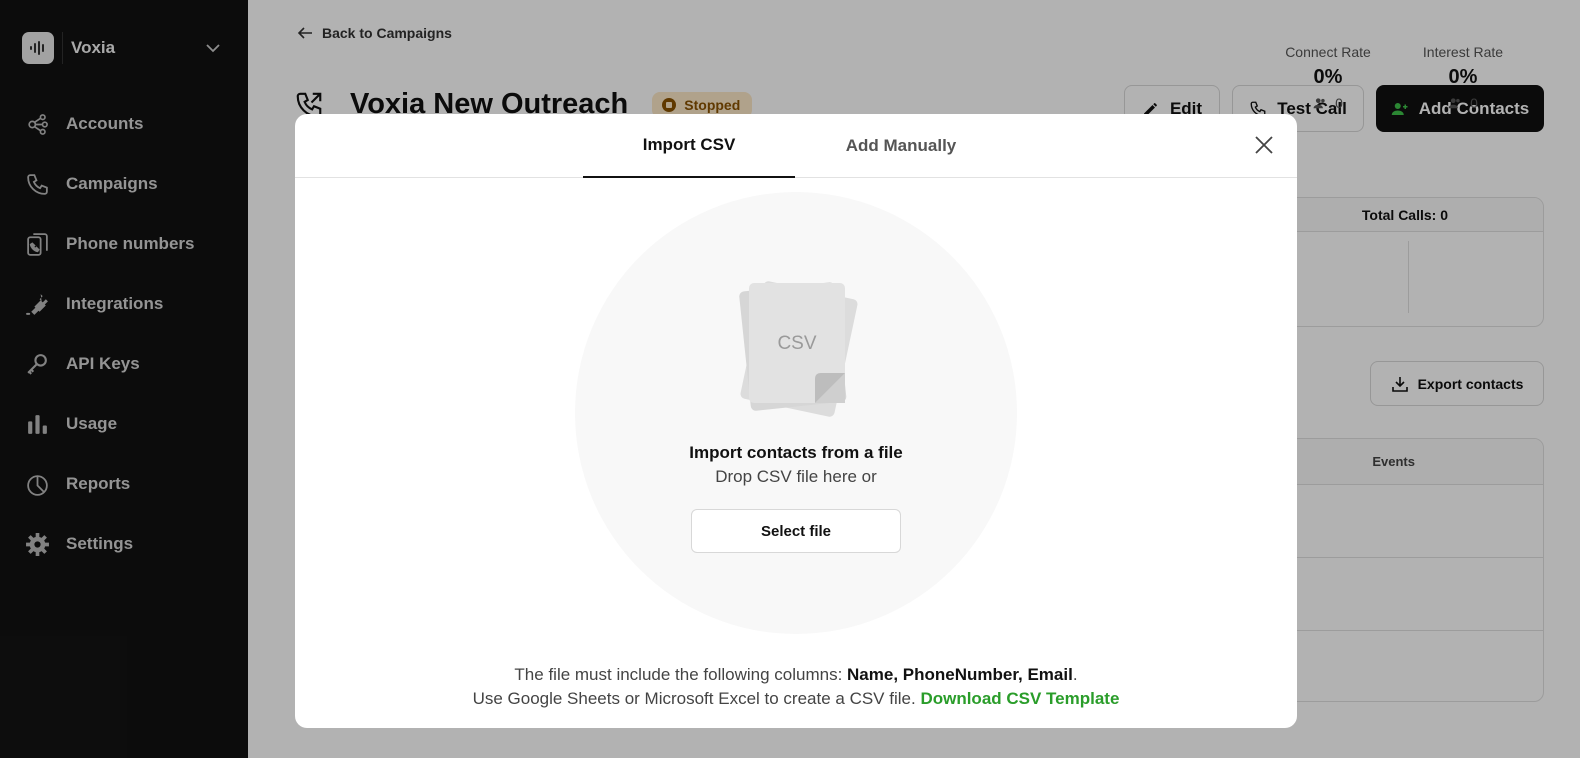 This screenshot has height=758, width=1580. I want to click on tab-add-manually: Add Manually, so click(901, 146).